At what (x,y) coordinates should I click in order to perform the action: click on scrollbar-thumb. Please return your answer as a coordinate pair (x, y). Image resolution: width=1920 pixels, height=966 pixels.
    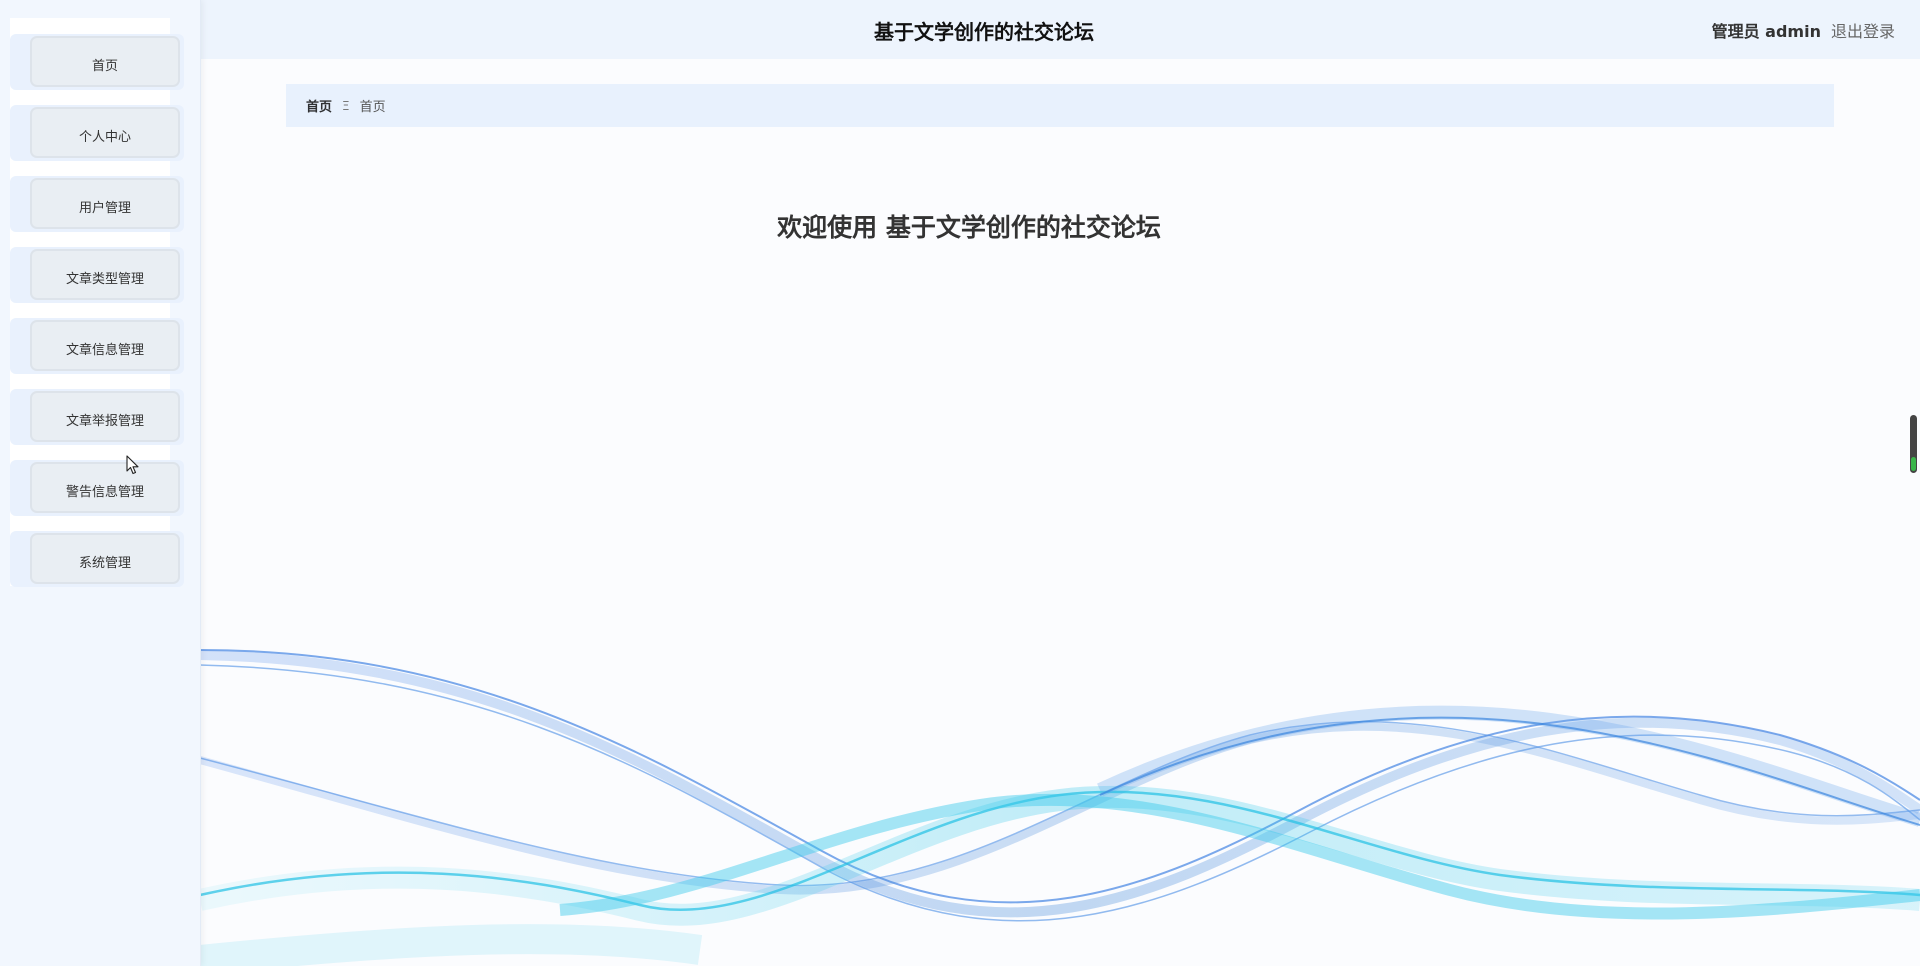
    Looking at the image, I should click on (1913, 444).